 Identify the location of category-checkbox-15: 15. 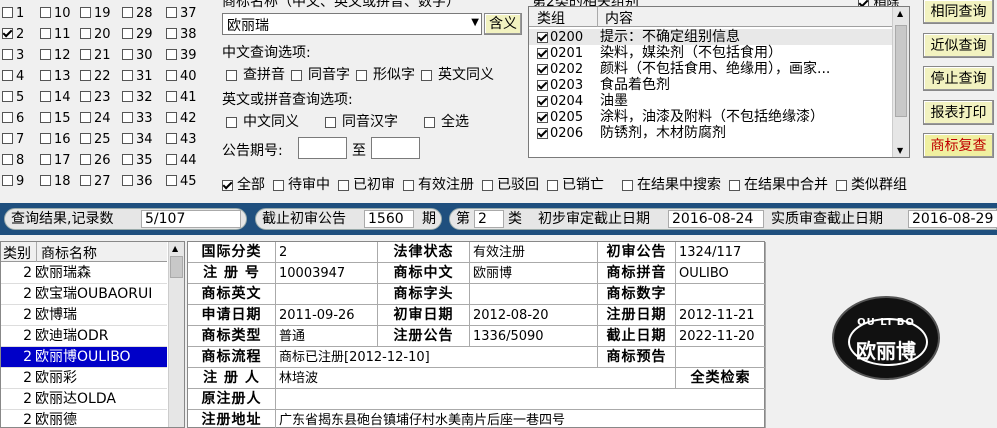
(55, 119).